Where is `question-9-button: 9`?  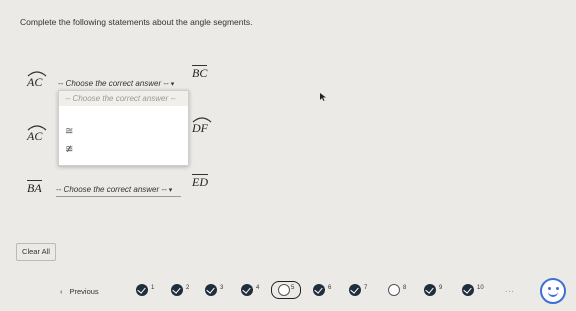
question-9-button: 9 is located at coordinates (439, 290).